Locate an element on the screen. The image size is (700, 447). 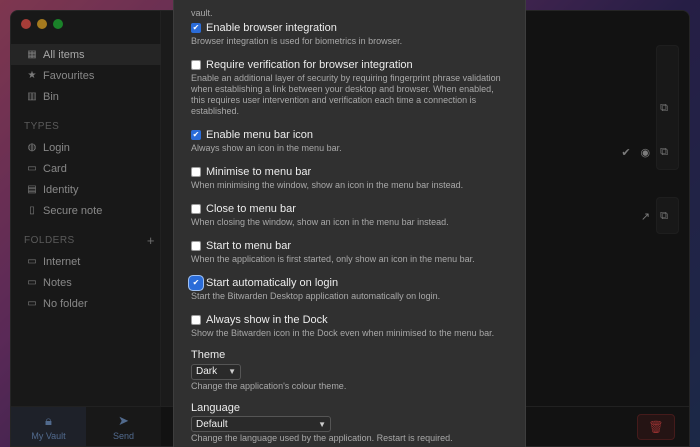
language-select: Default ▼ is located at coordinates (261, 424).